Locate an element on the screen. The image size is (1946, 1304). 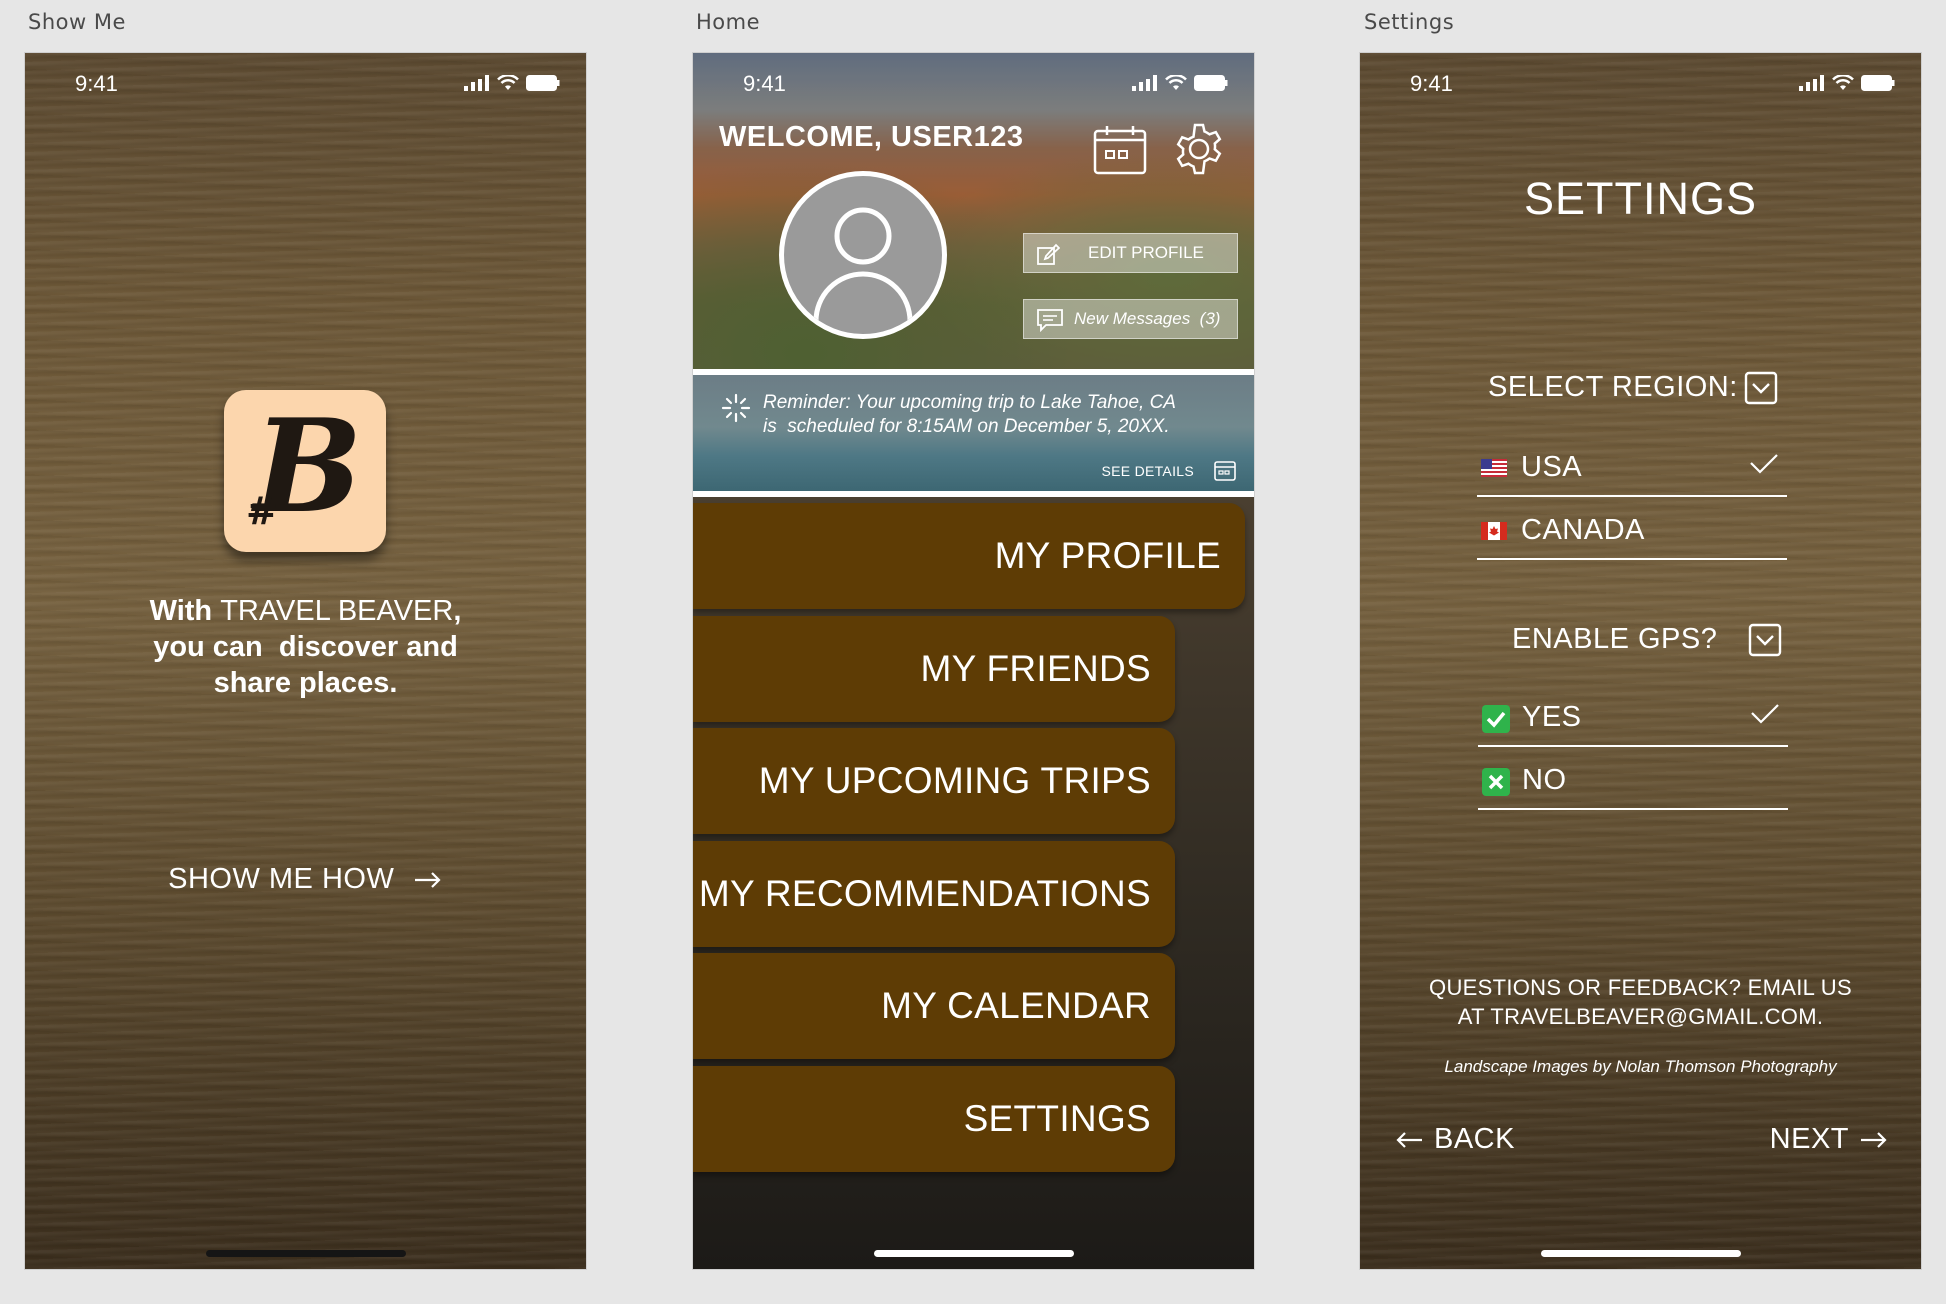
tagline-line2: you can discover and is located at coordinates (305, 647).